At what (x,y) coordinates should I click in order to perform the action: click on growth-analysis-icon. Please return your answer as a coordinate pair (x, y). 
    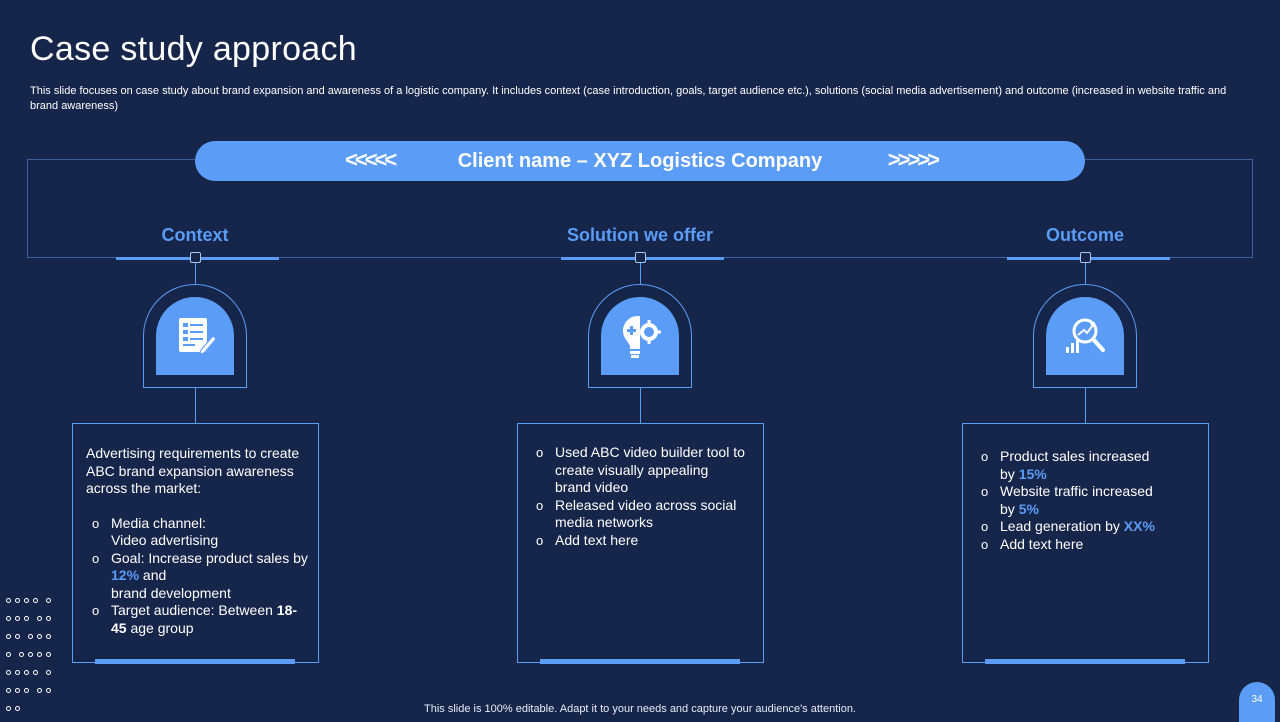
    Looking at the image, I should click on (1085, 335).